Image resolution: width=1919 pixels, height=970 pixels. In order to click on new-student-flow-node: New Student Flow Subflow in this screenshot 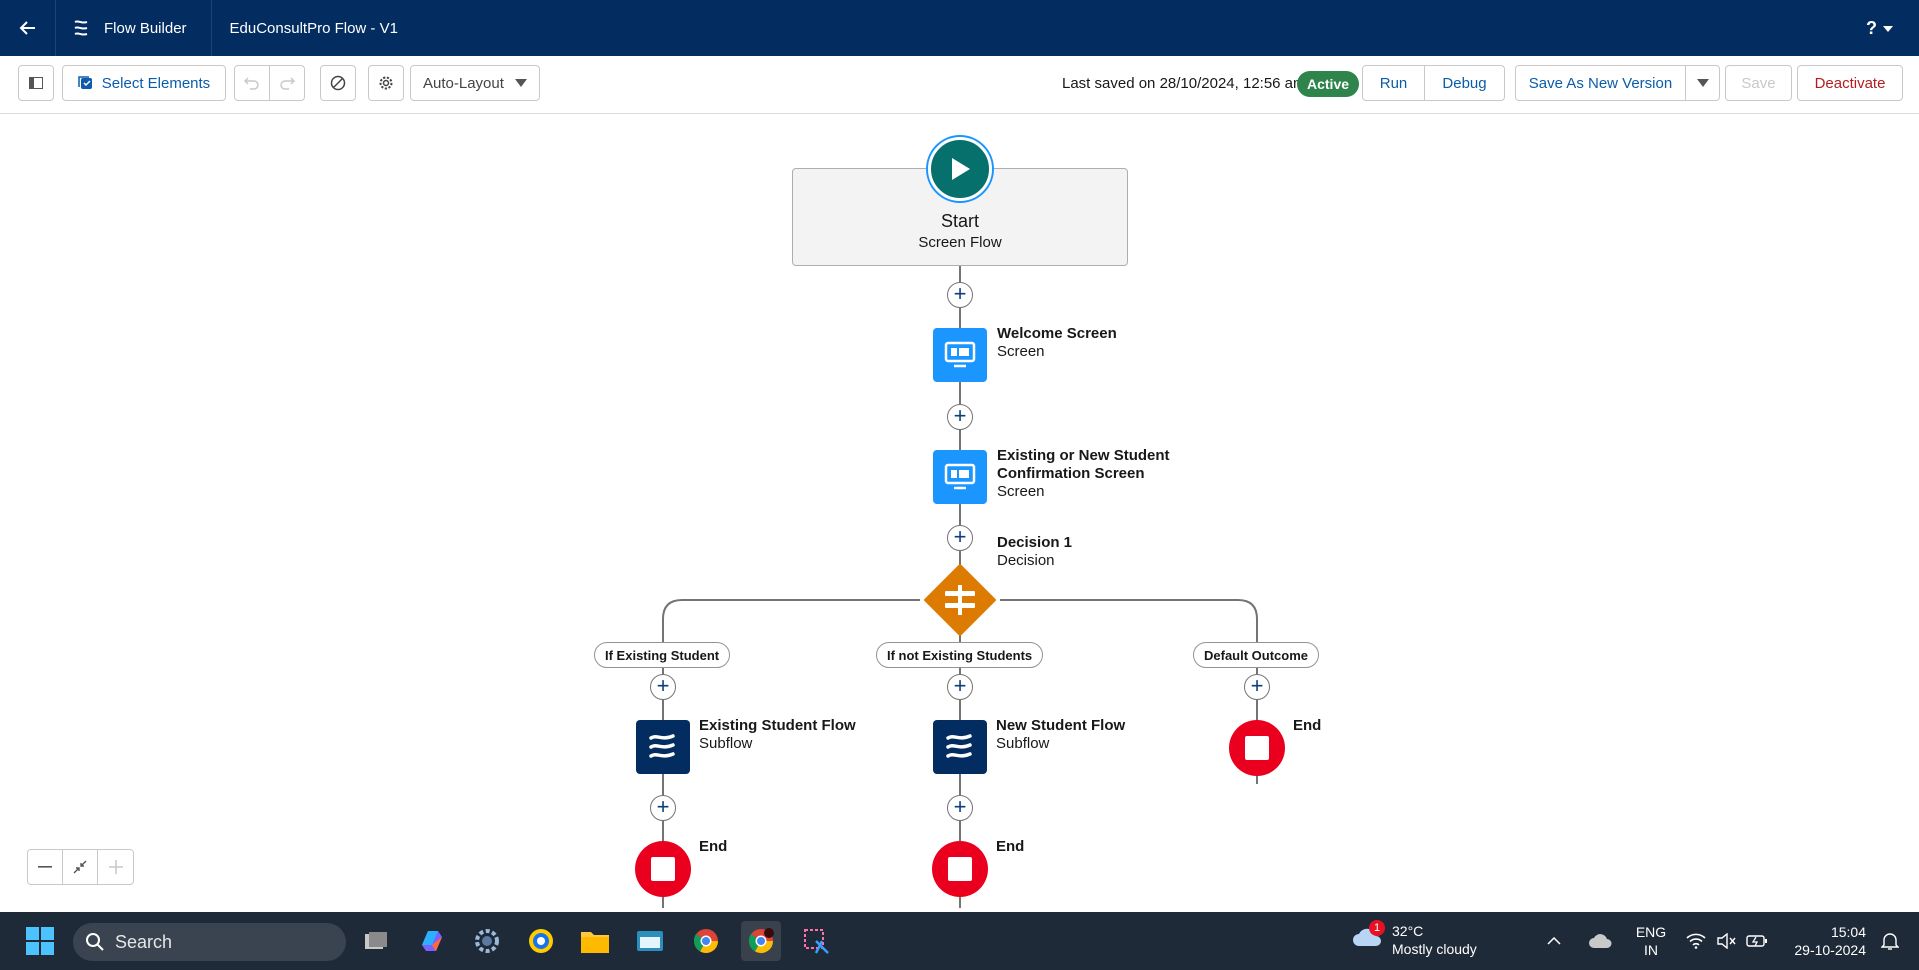, I will do `click(1060, 735)`.